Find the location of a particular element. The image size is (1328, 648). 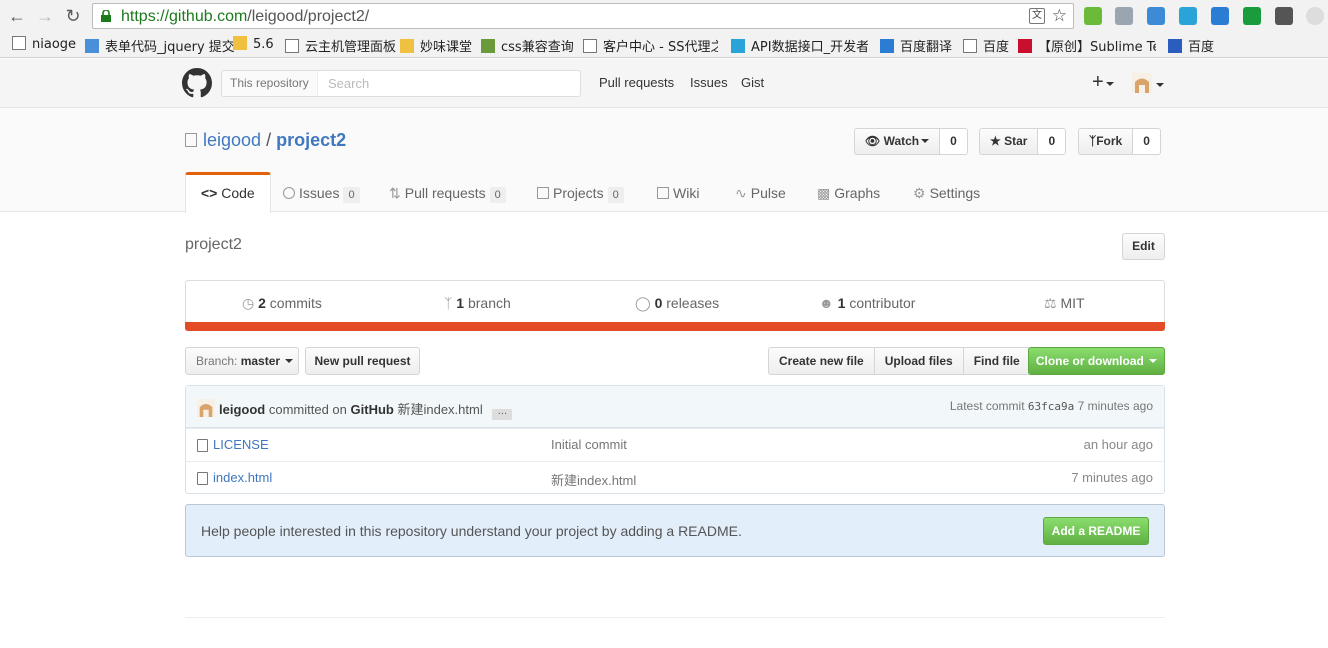

extension-arrow-icon is located at coordinates (1124, 16).